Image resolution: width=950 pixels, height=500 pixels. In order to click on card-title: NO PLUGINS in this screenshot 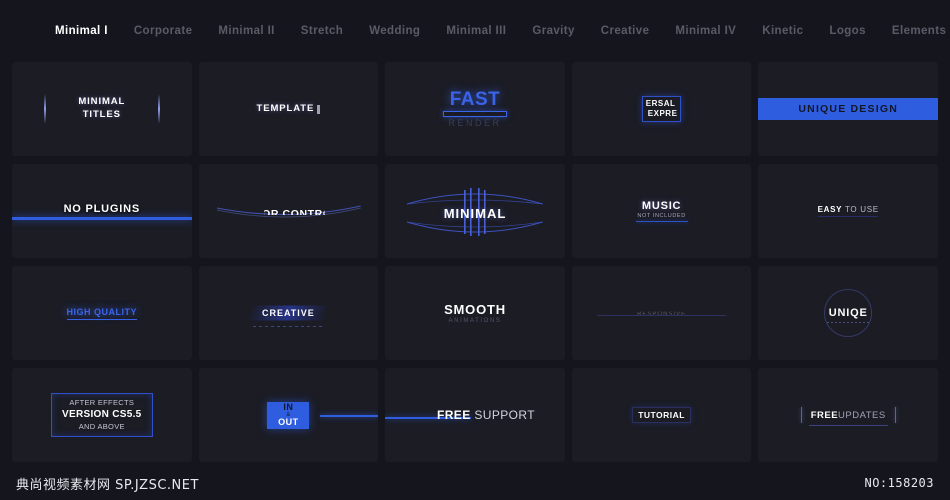, I will do `click(102, 208)`.